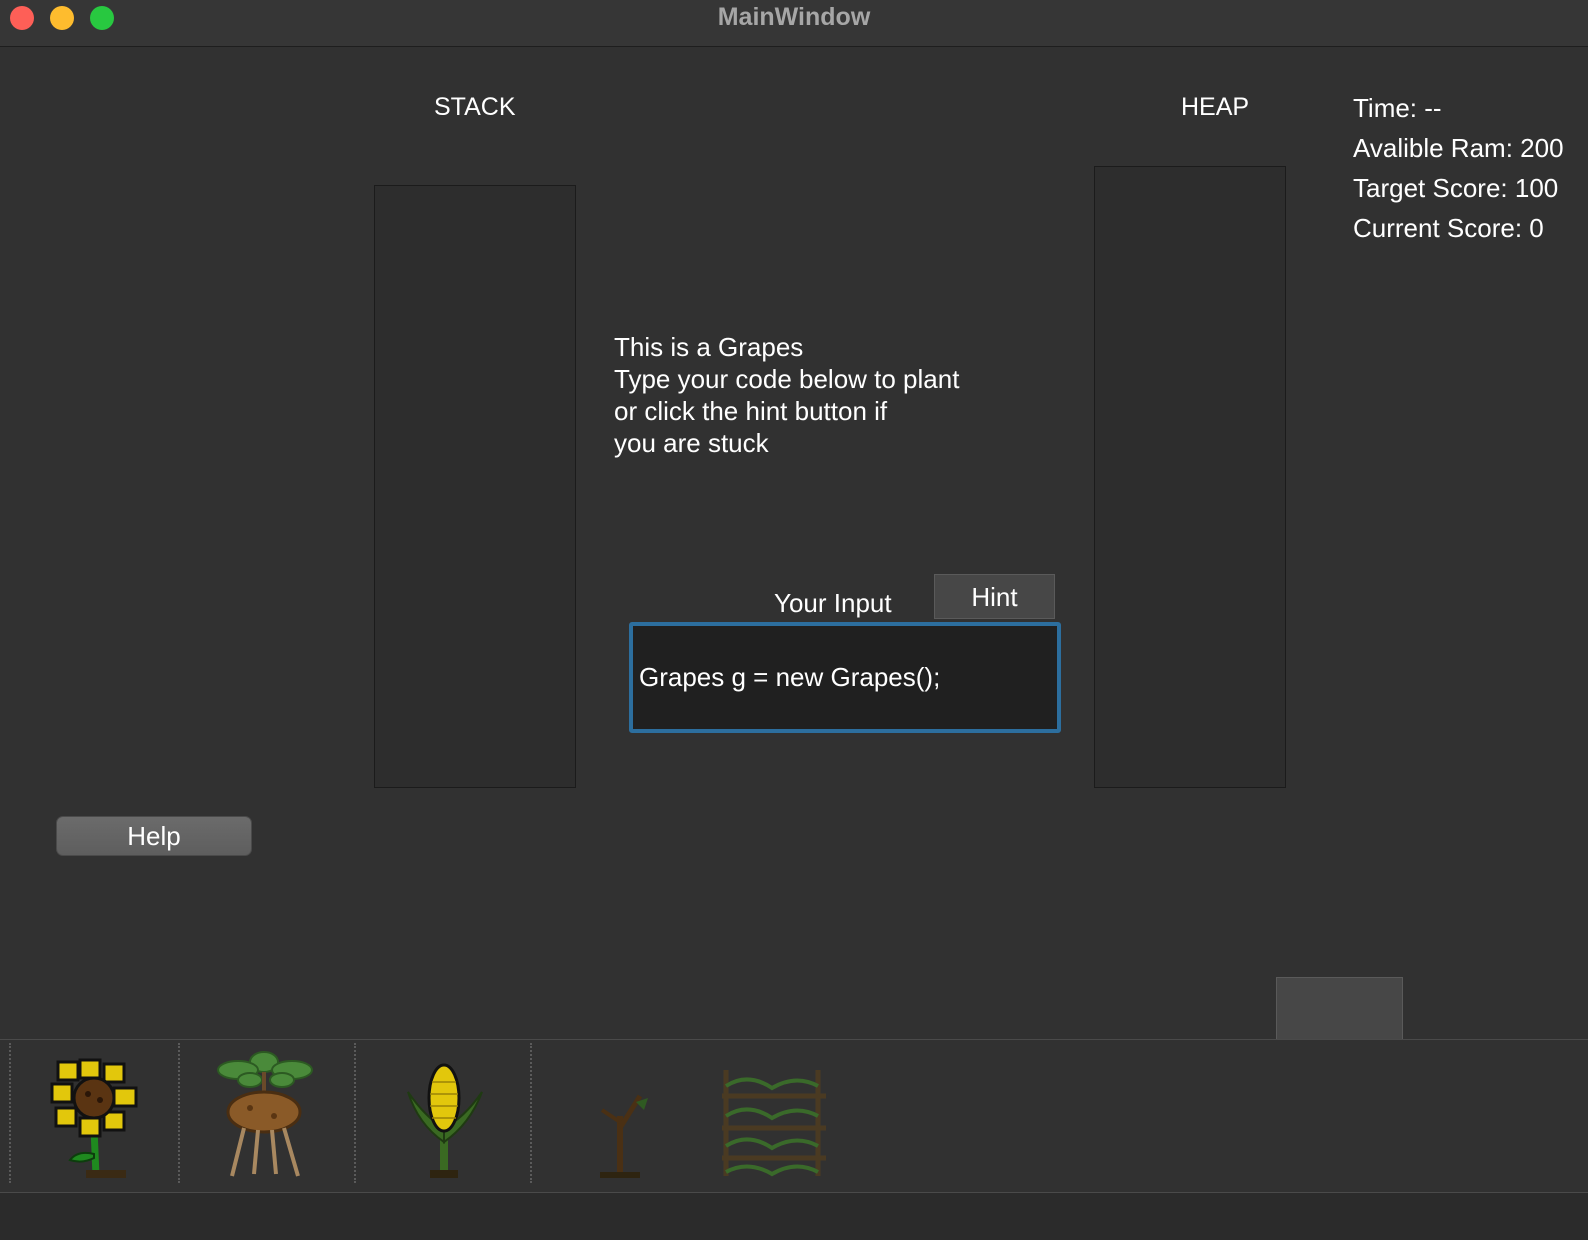 The width and height of the screenshot is (1588, 1240). I want to click on sapling-icon, so click(625, 1136).